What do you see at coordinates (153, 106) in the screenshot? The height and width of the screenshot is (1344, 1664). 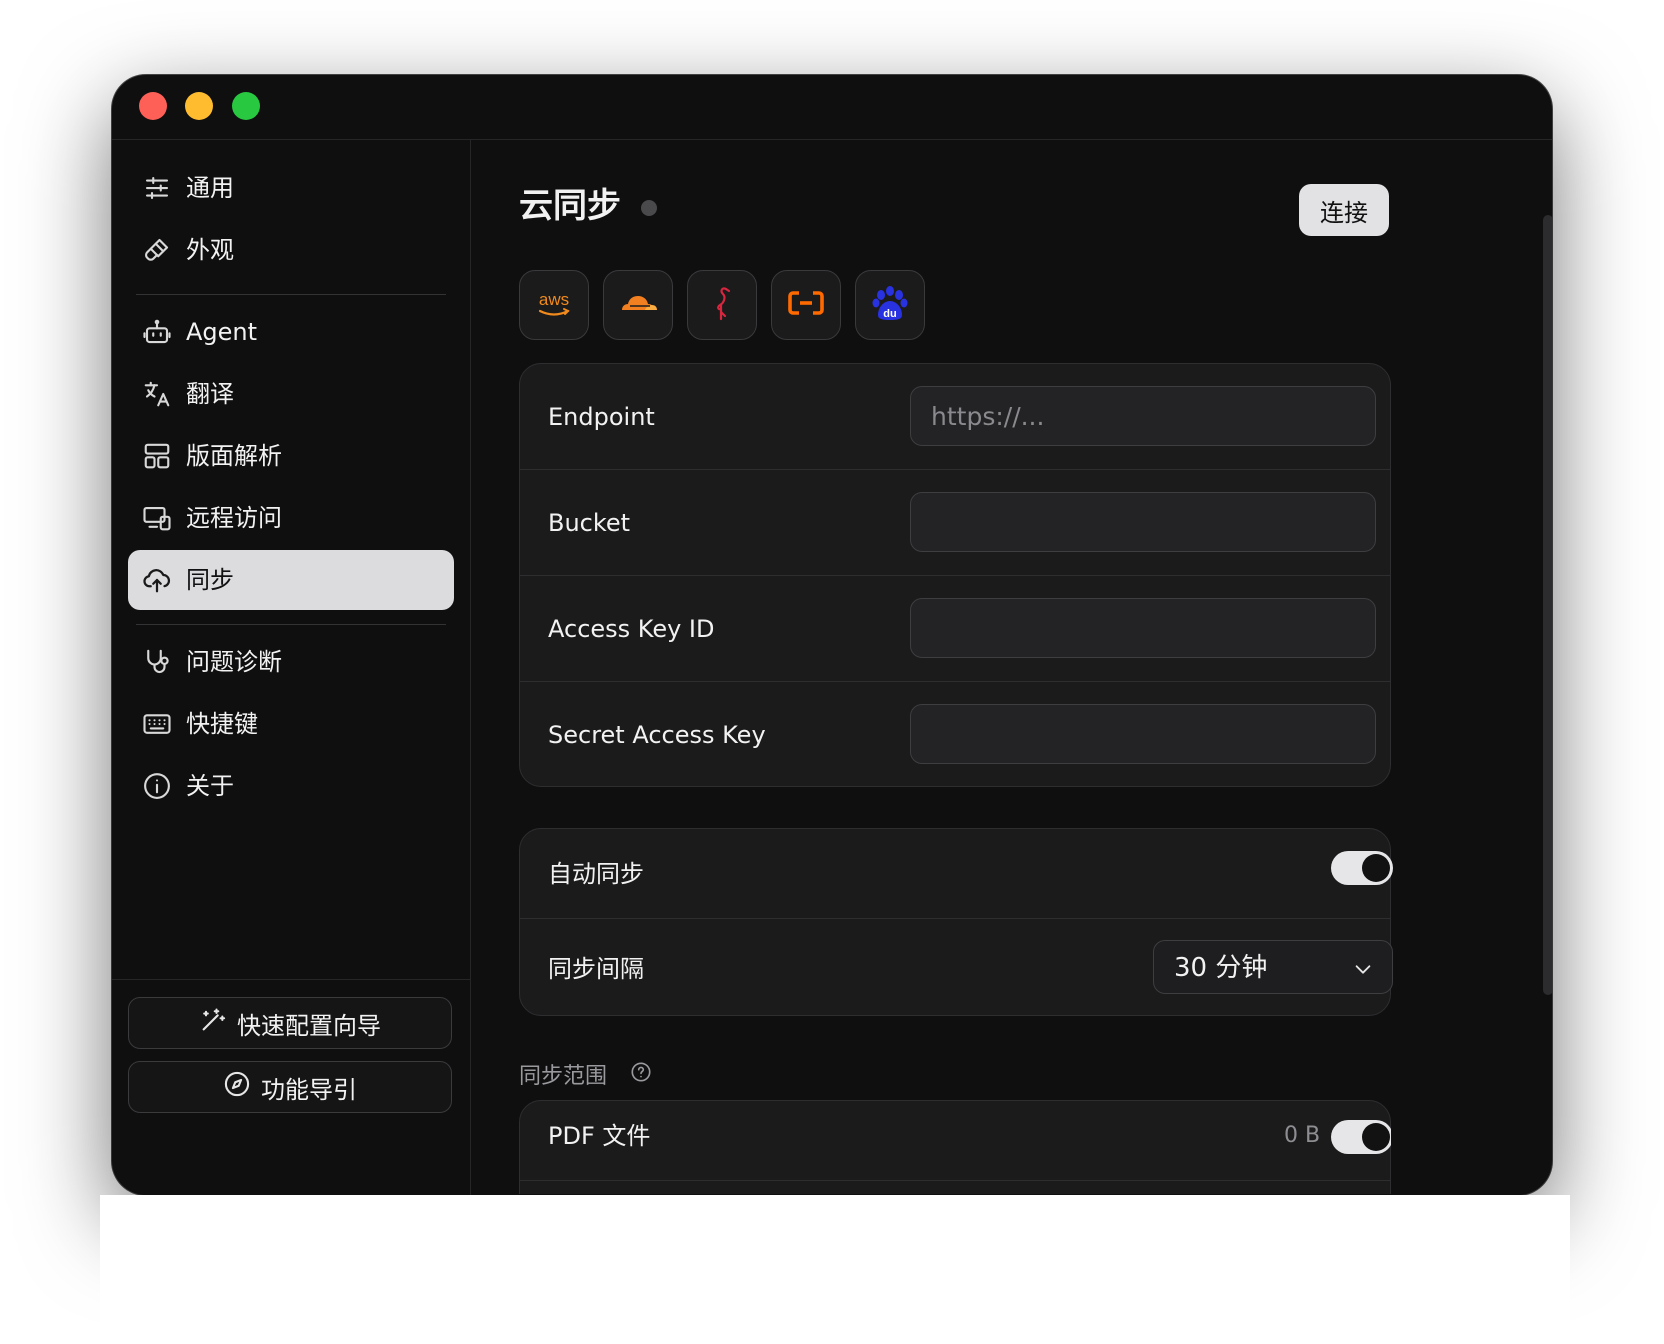 I see `close-window-button` at bounding box center [153, 106].